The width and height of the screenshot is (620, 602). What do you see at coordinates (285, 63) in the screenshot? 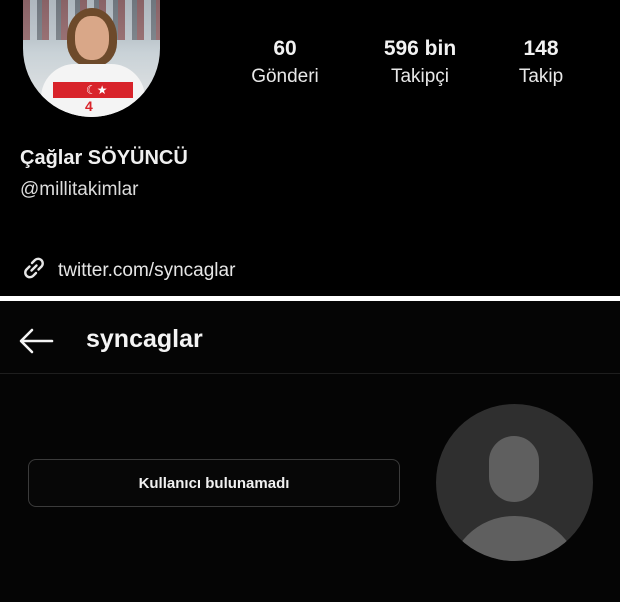
I see `stat-posts: 60 Gönderi` at bounding box center [285, 63].